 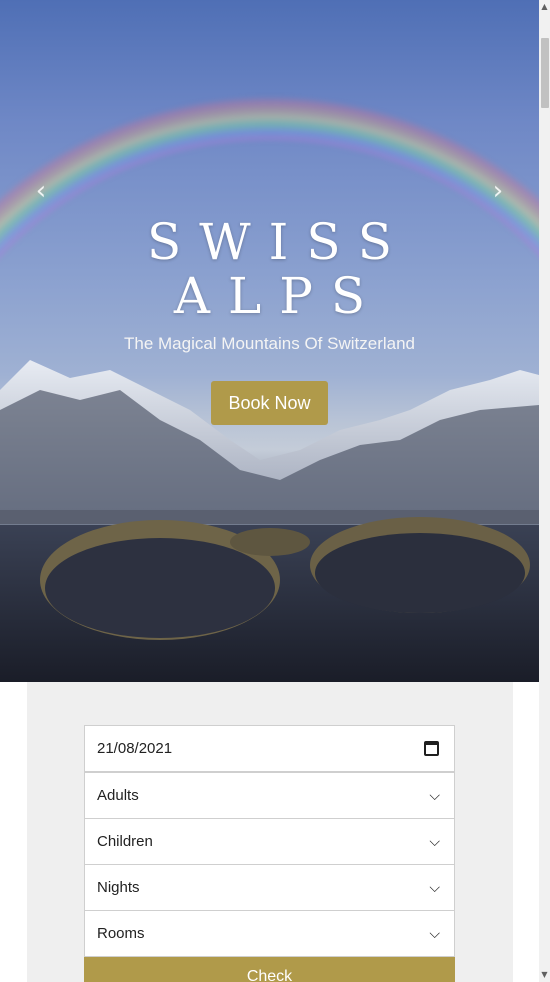 What do you see at coordinates (278, 242) in the screenshot?
I see `hero-title-line1: SWISS` at bounding box center [278, 242].